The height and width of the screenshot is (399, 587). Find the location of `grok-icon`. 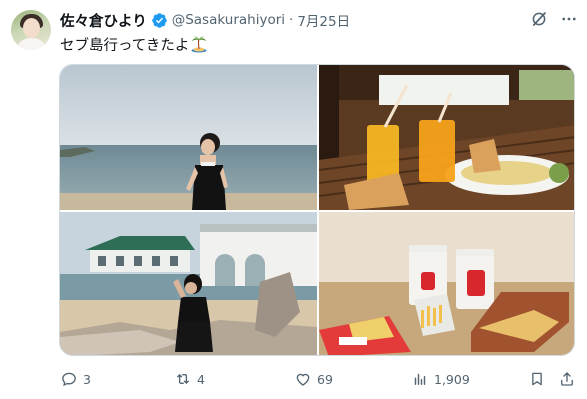

grok-icon is located at coordinates (539, 19).